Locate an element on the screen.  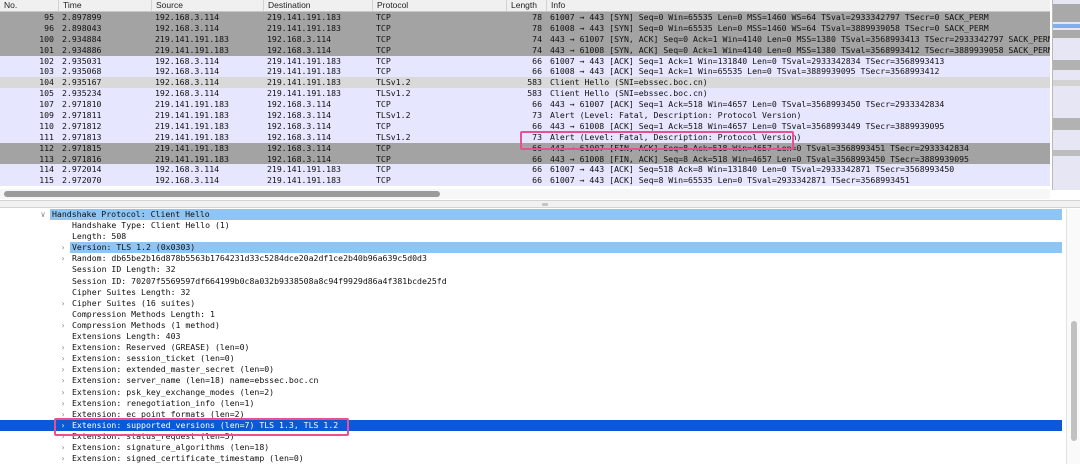
column-header-destination: Destination is located at coordinates (317, 5).